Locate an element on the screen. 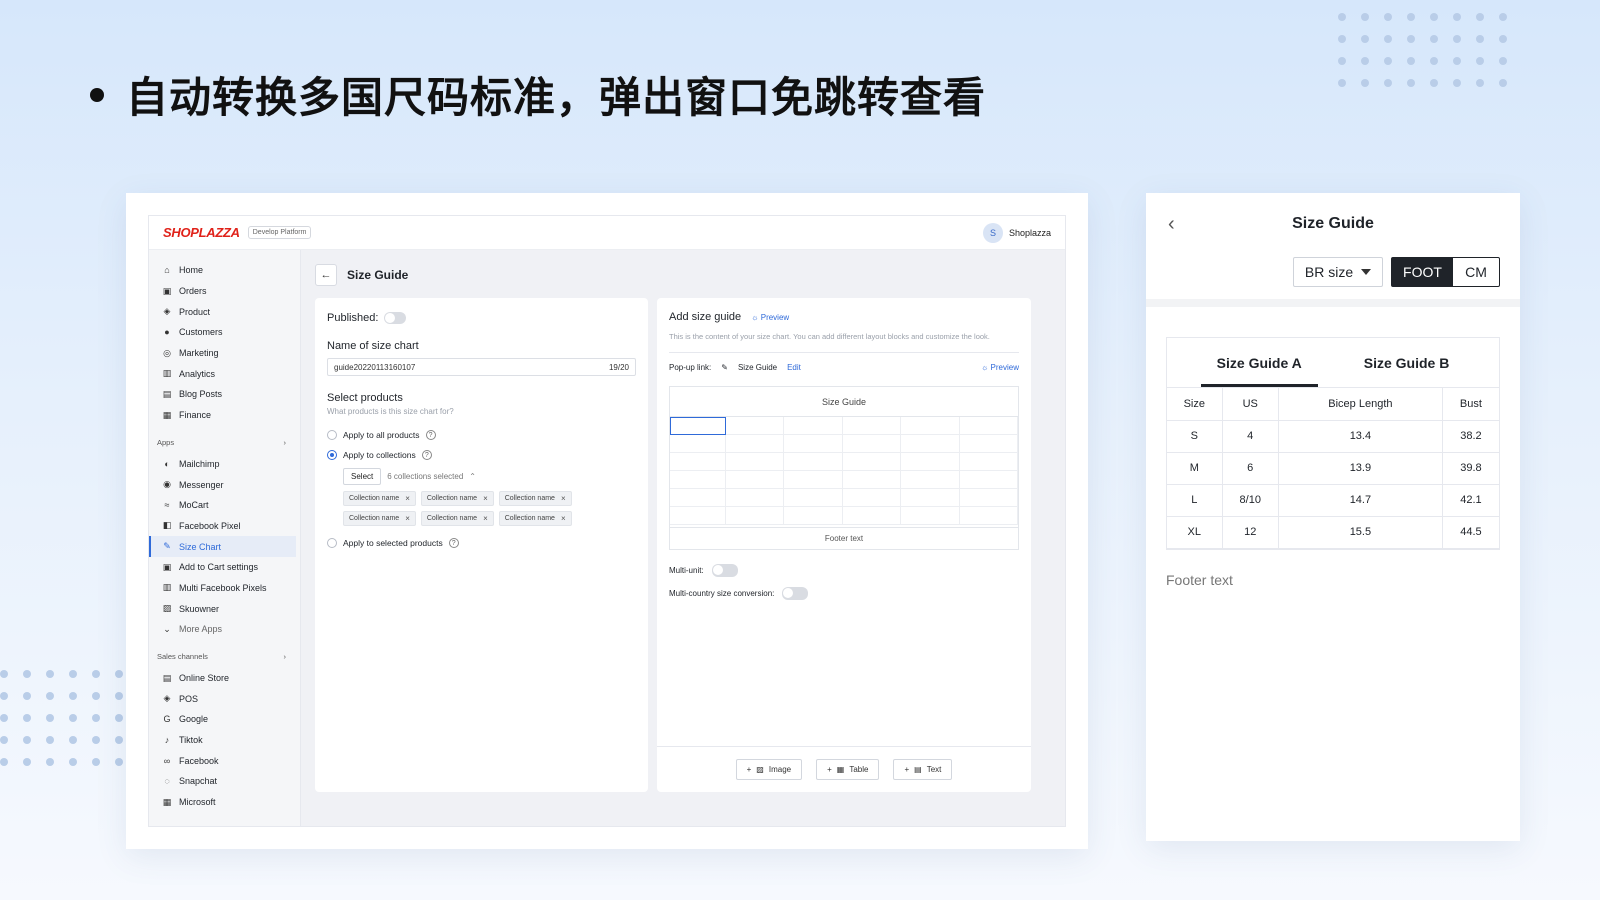 Image resolution: width=1600 pixels, height=900 pixels. sidebar-item-facebook-pixel: ◧ Facebook Pixel is located at coordinates (224, 526).